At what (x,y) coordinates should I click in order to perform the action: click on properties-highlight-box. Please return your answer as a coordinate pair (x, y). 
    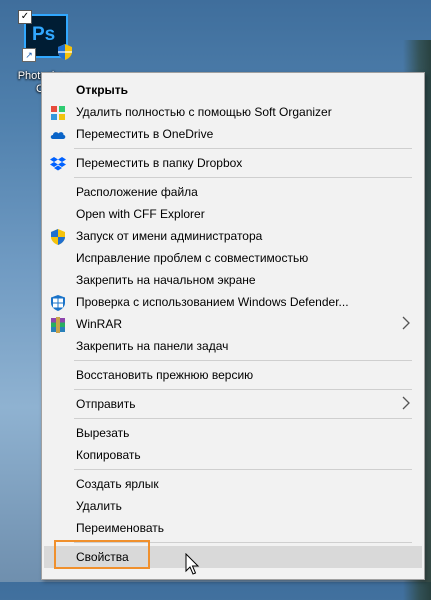
    Looking at the image, I should click on (102, 554).